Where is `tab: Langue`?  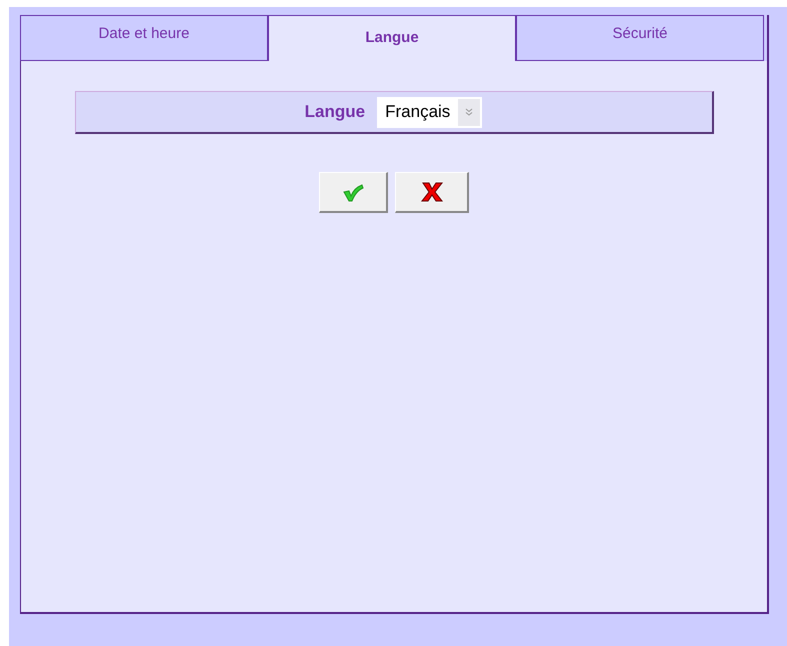
tab: Langue is located at coordinates (392, 38).